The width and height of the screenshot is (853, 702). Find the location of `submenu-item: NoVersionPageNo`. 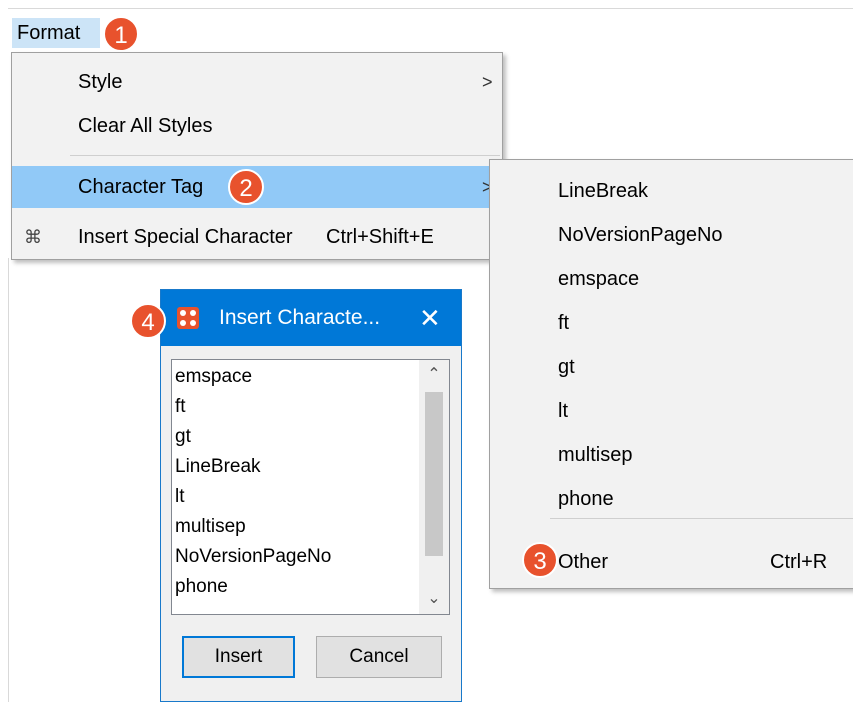

submenu-item: NoVersionPageNo is located at coordinates (671, 235).